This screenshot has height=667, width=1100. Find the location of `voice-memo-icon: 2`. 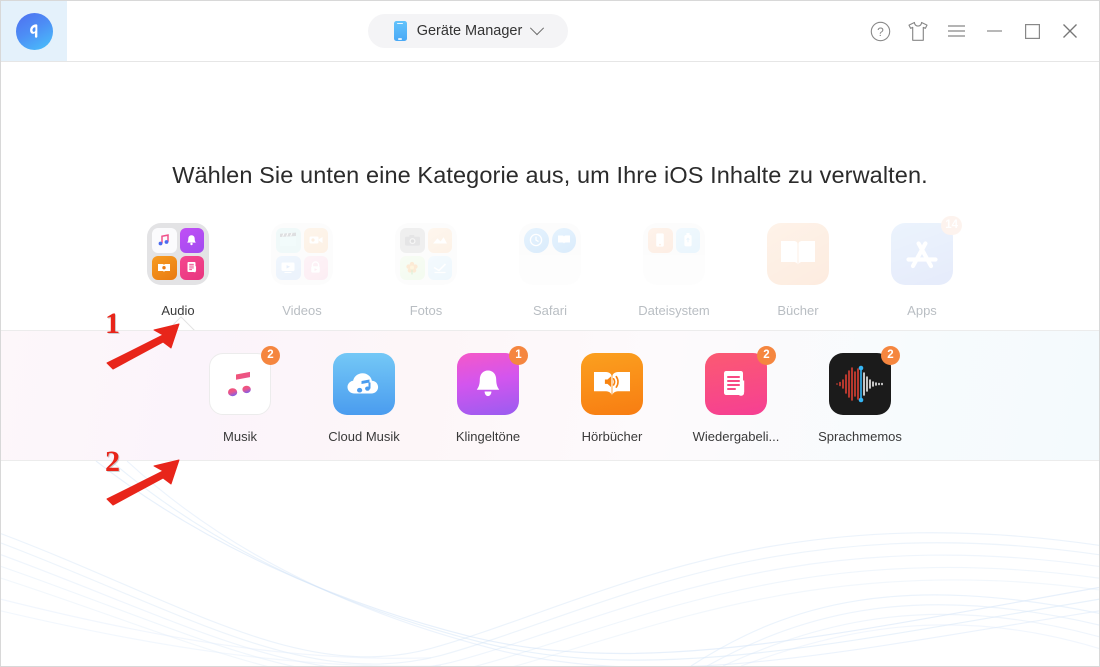

voice-memo-icon: 2 is located at coordinates (864, 380).